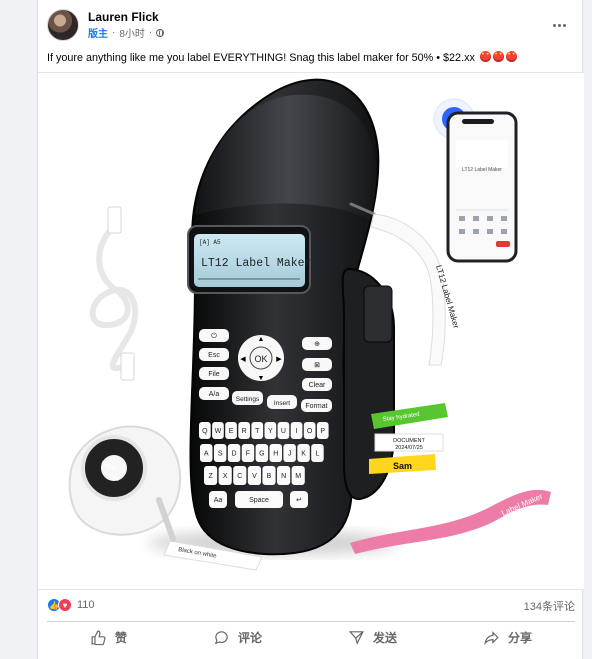 Image resolution: width=592 pixels, height=659 pixels. I want to click on keyboard-key-label: W, so click(218, 431).